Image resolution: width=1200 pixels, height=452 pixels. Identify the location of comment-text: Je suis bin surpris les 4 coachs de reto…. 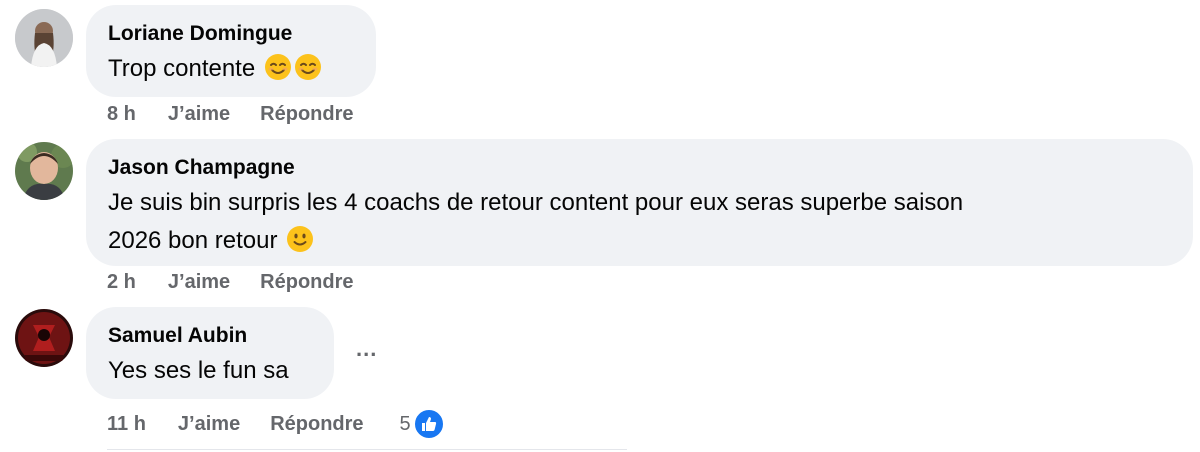
(639, 222).